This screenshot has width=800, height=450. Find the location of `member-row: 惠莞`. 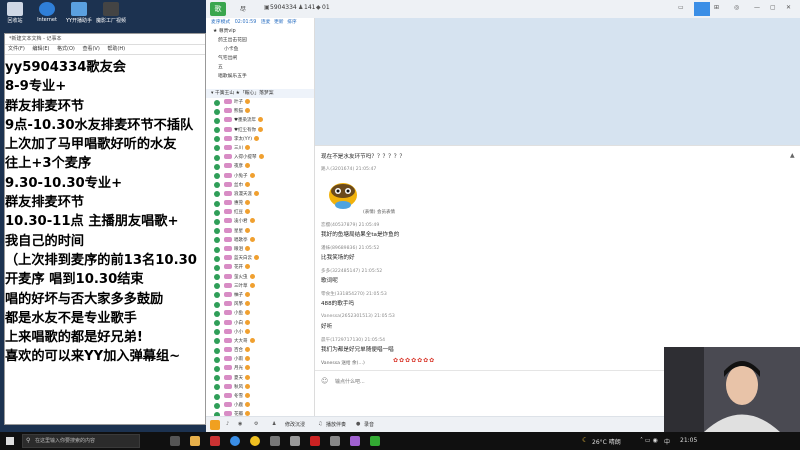

member-row: 惠莞 is located at coordinates (260, 203).